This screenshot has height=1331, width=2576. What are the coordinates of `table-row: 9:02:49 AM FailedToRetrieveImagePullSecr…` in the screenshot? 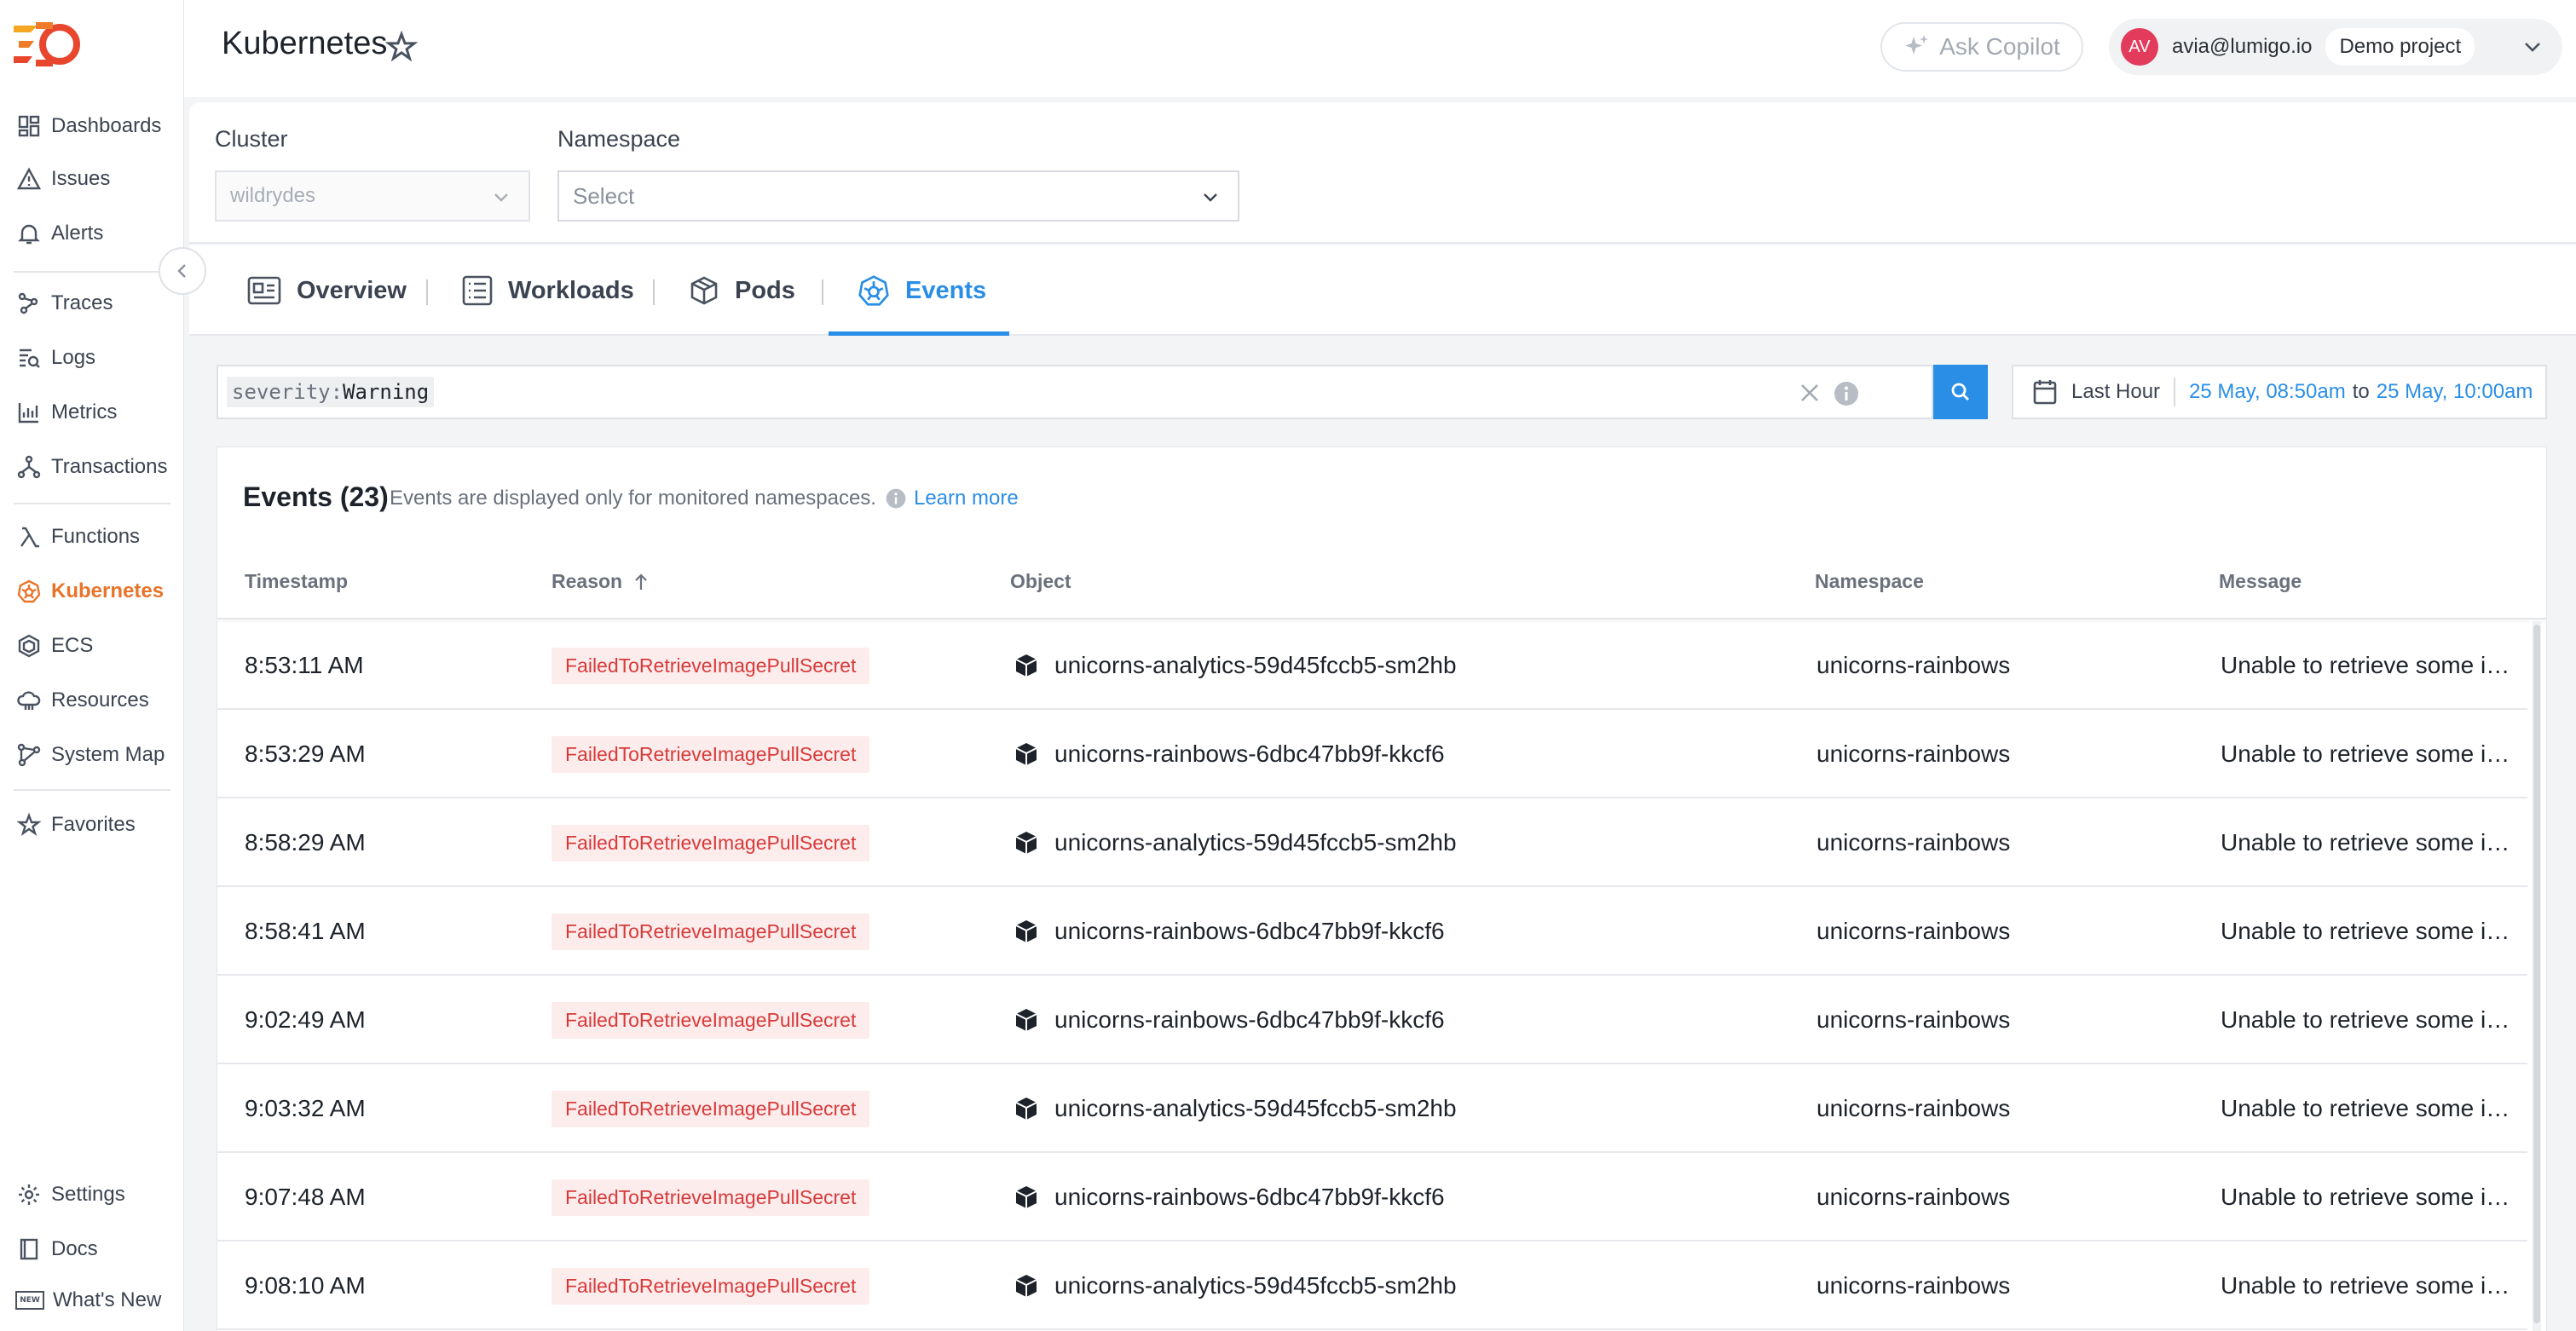 It's located at (1372, 1020).